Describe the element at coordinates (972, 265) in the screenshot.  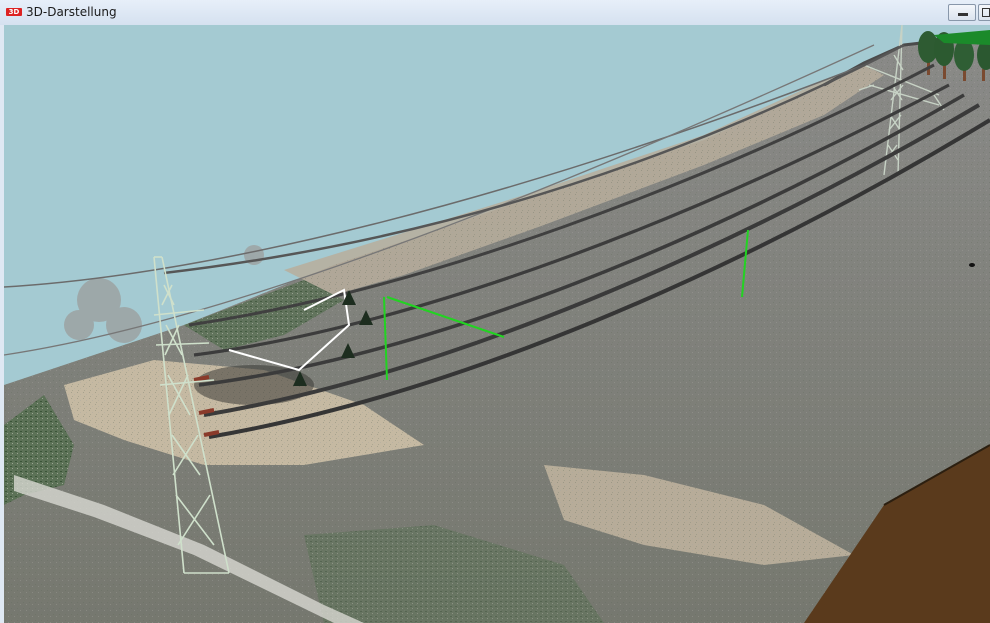
I see `marker-dot` at that location.